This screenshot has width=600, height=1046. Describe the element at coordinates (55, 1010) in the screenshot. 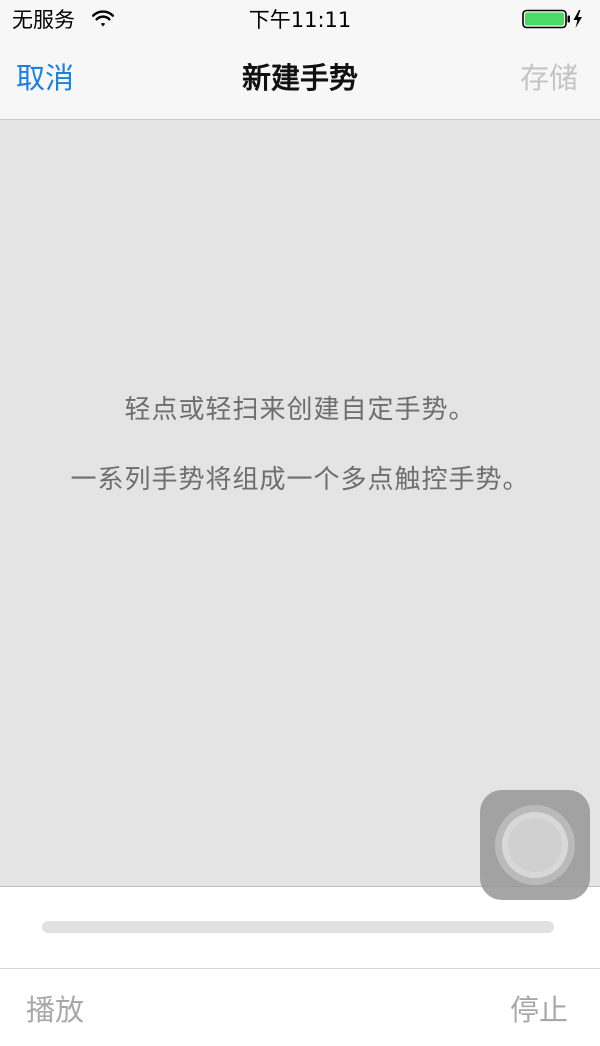

I see `play-button: 播放` at that location.